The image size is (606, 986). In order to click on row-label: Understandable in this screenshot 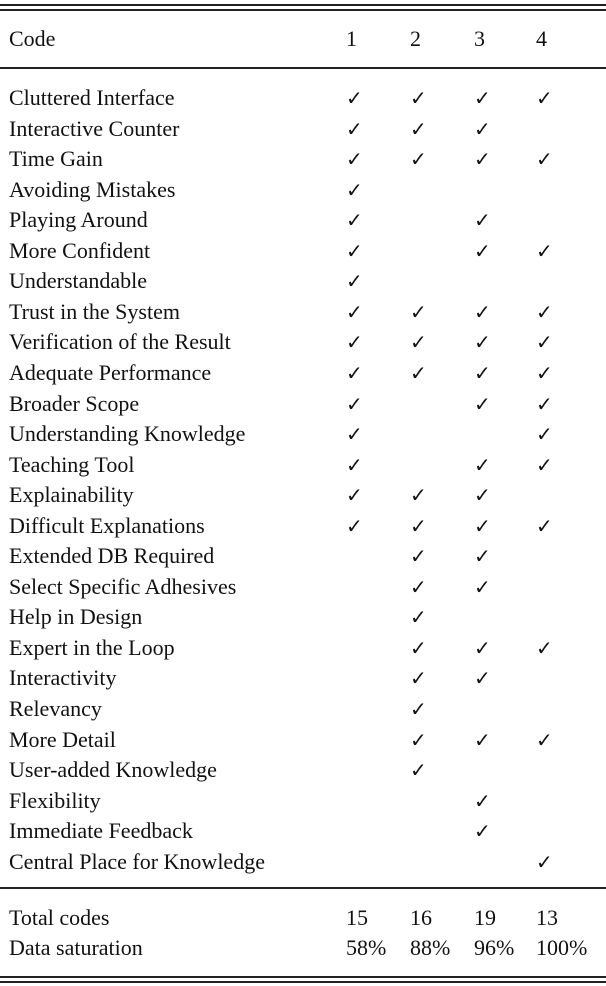, I will do `click(78, 281)`.